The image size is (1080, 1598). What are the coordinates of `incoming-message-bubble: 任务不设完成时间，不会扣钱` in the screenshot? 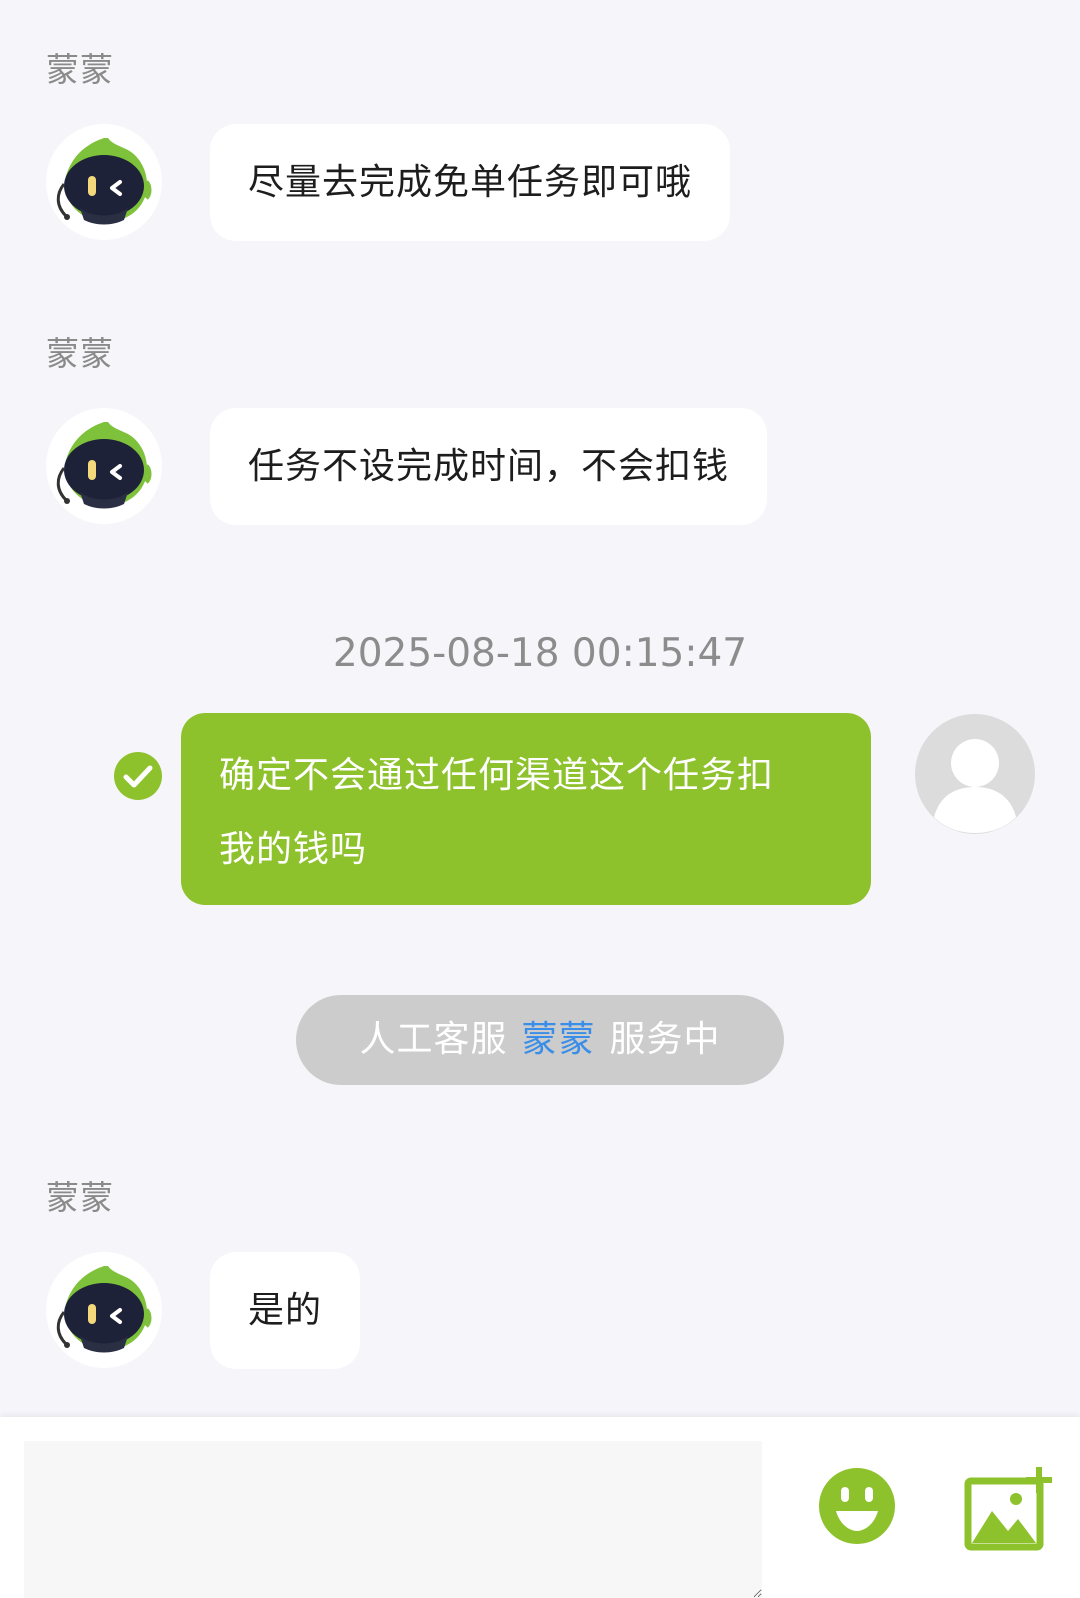 It's located at (489, 466).